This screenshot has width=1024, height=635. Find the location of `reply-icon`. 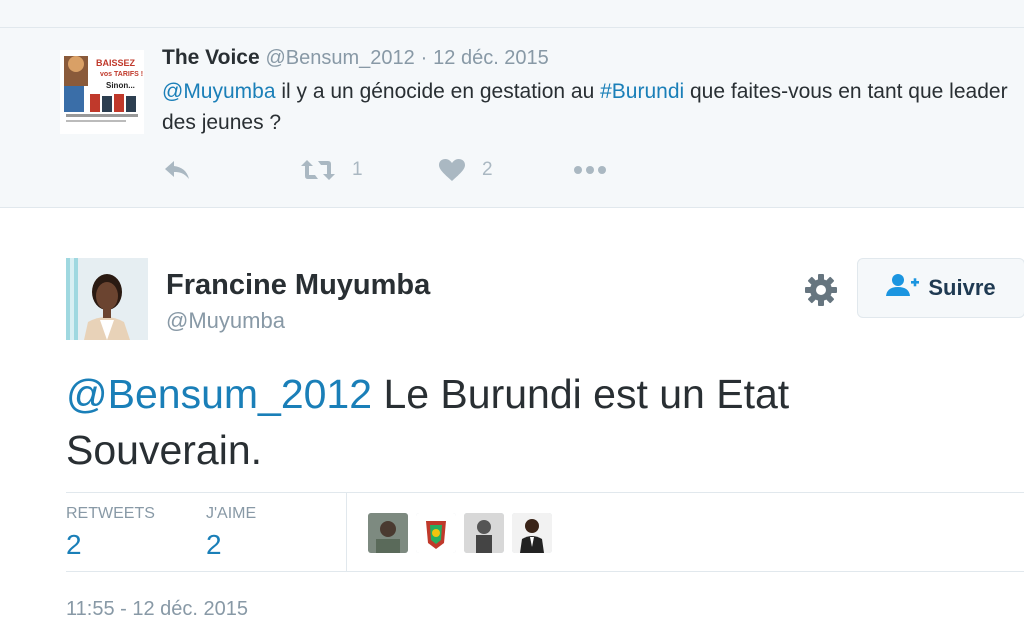

reply-icon is located at coordinates (177, 170).